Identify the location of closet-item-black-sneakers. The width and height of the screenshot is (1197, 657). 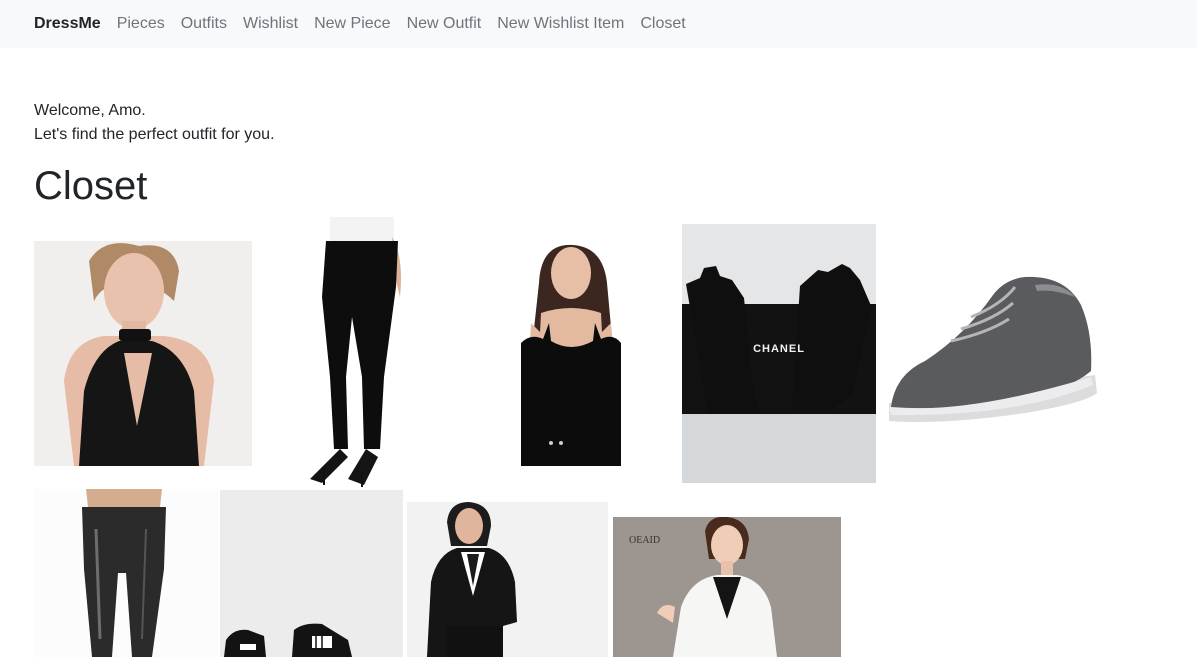
(311, 573).